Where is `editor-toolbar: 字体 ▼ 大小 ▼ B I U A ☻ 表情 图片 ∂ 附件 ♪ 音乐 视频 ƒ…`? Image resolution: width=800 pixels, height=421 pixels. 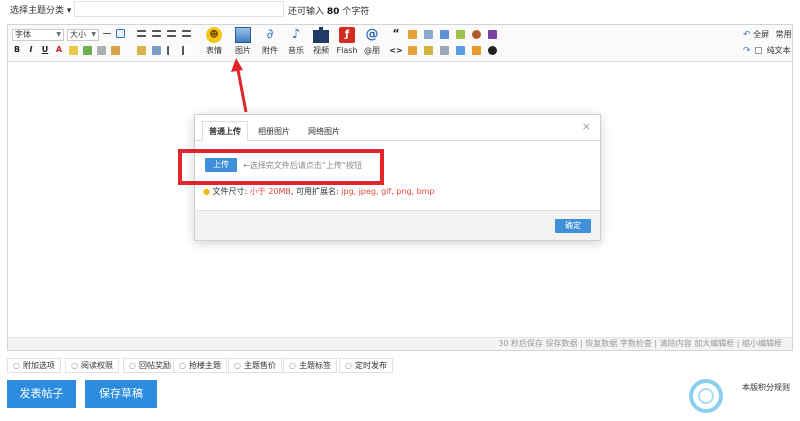 editor-toolbar: 字体 ▼ 大小 ▼ B I U A ☻ 表情 图片 ∂ 附件 ♪ 音乐 视频 ƒ… is located at coordinates (400, 43).